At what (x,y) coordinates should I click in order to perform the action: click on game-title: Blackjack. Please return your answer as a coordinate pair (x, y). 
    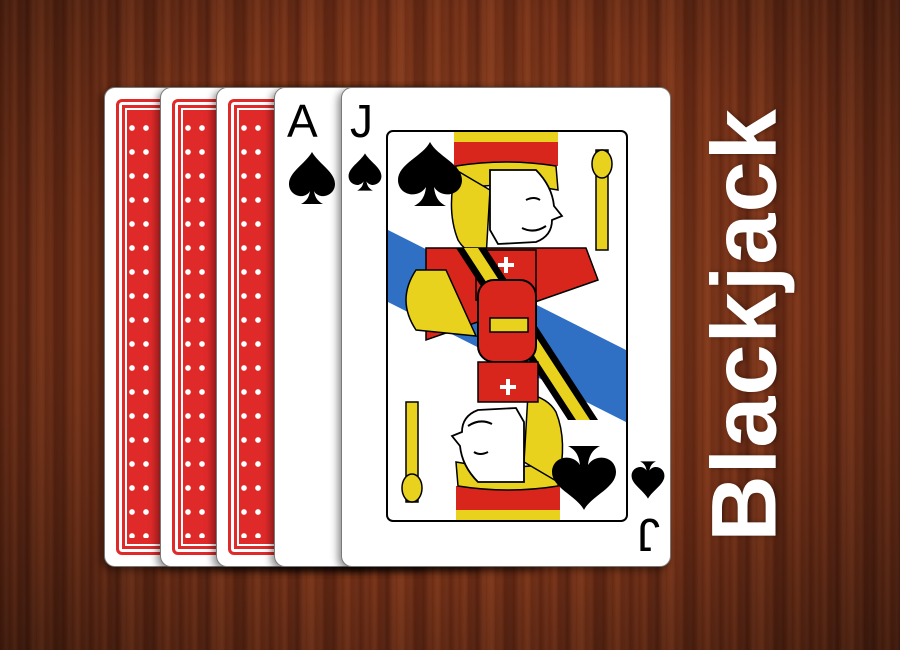
    Looking at the image, I should click on (745, 325).